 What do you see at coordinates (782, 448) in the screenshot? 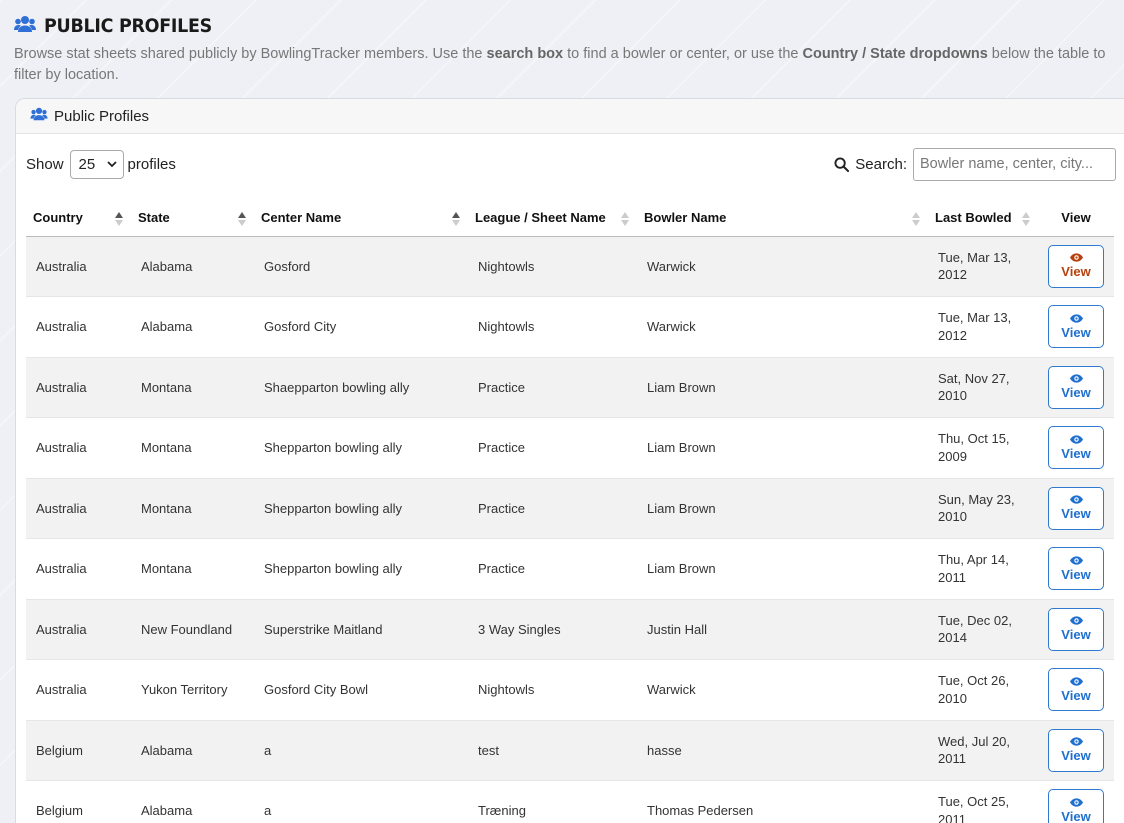
I see `cell-bowler: Liam Brown` at bounding box center [782, 448].